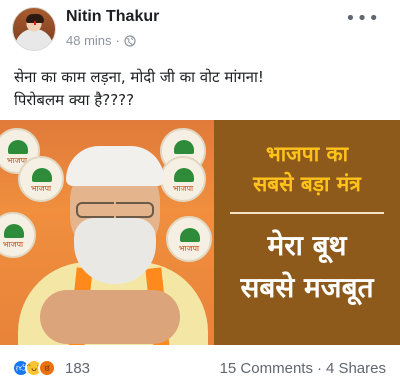  I want to click on slogan-divider, so click(307, 213).